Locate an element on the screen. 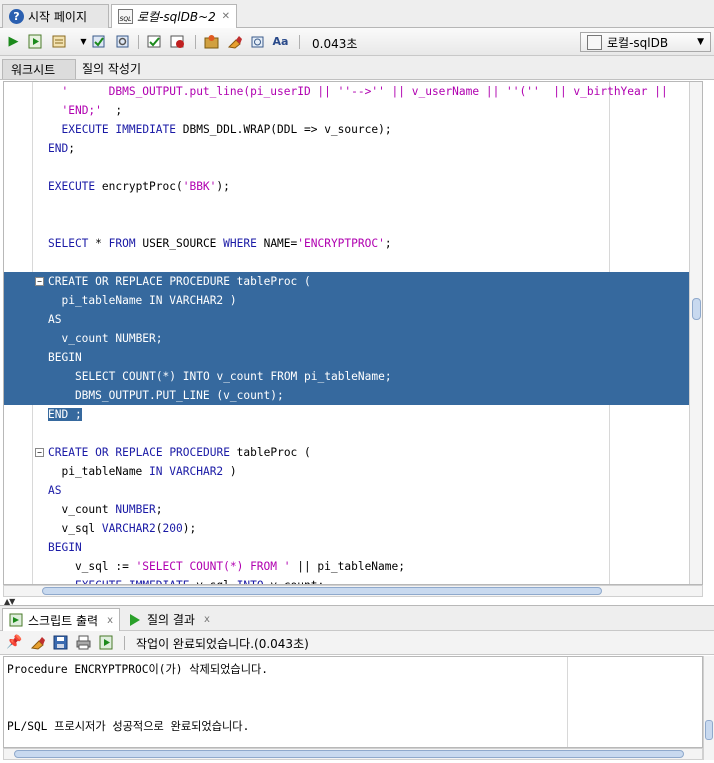 This screenshot has height=763, width=714. tab-script-output: 스크립트 출력 x is located at coordinates (61, 619).